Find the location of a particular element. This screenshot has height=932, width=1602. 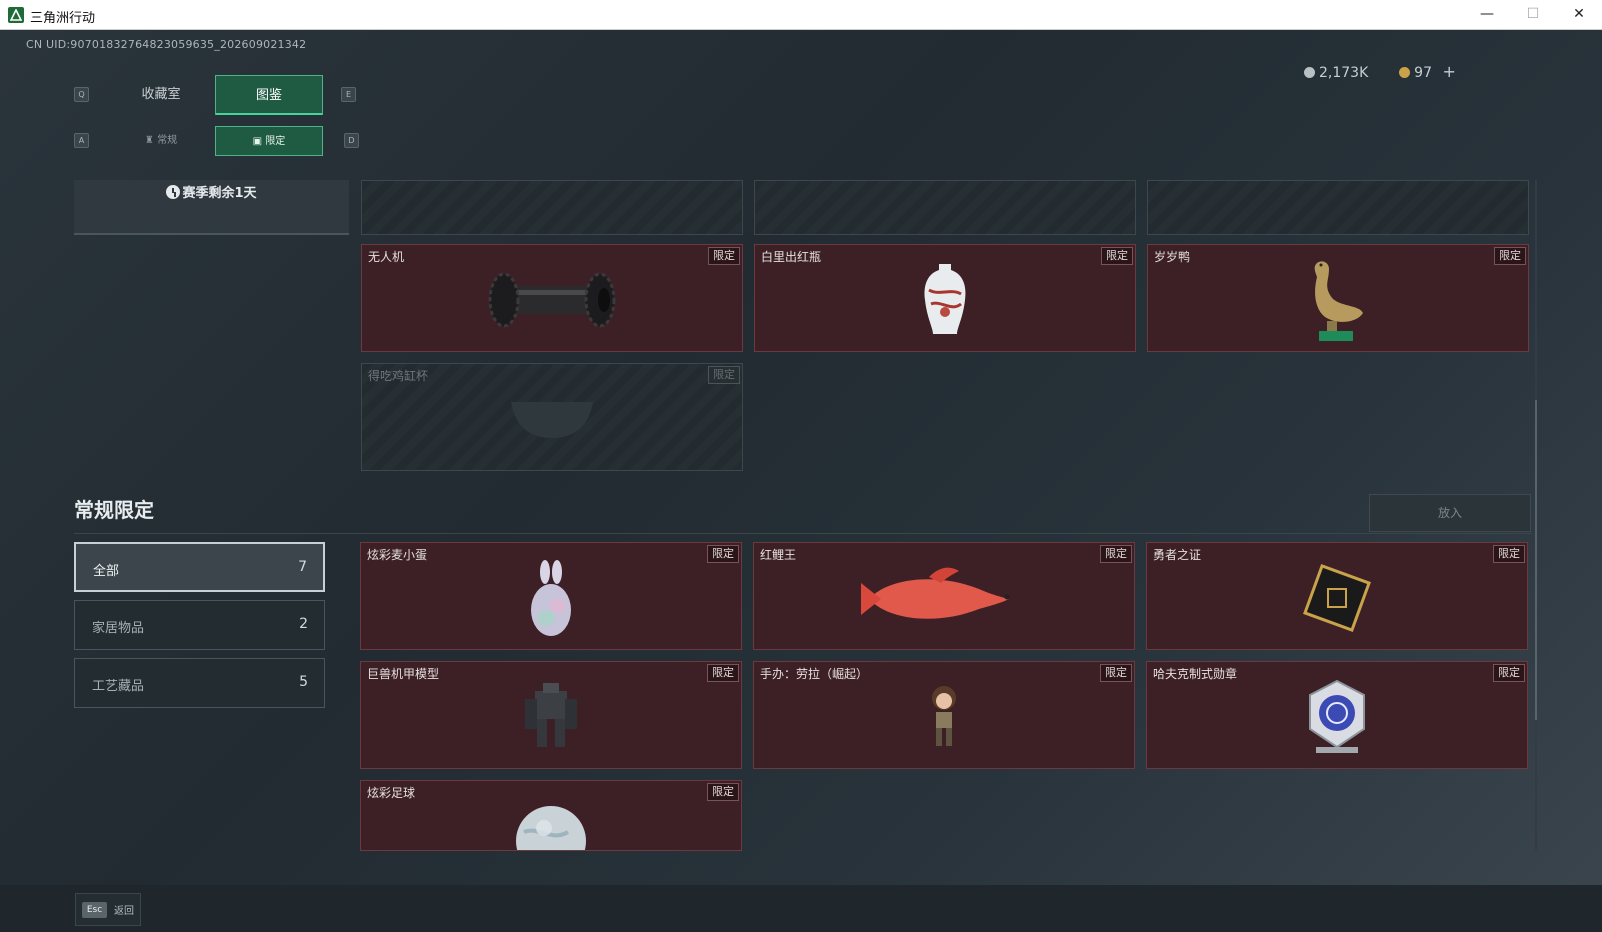

bottle-icon: ♜ is located at coordinates (151, 140).